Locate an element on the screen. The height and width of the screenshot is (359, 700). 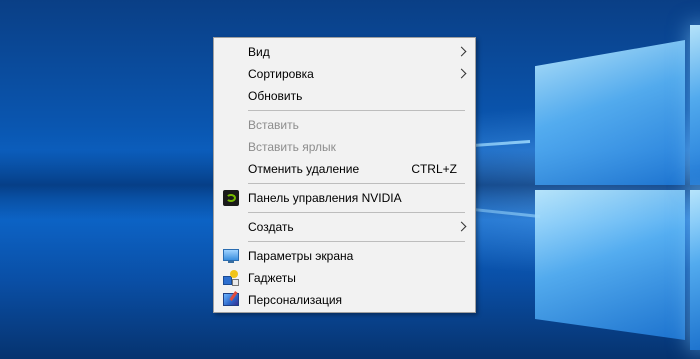
menu-item-new: Создать is located at coordinates (344, 227).